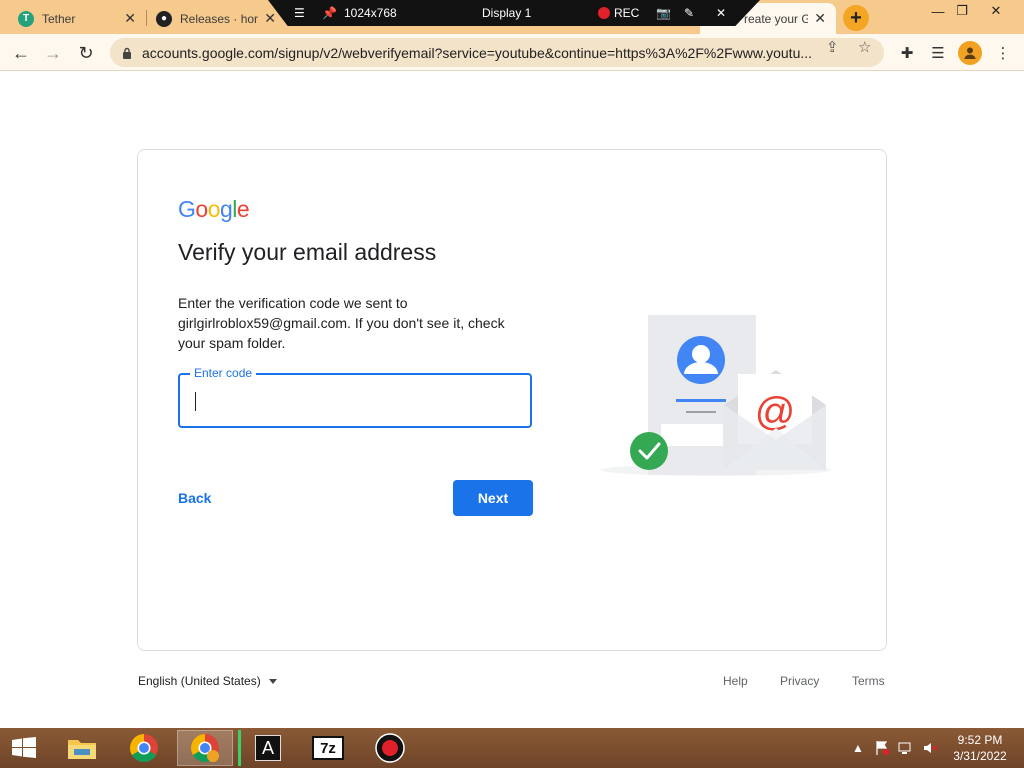 The image size is (1024, 768). Describe the element at coordinates (689, 13) in the screenshot. I see `pencil-icon: ✎` at that location.